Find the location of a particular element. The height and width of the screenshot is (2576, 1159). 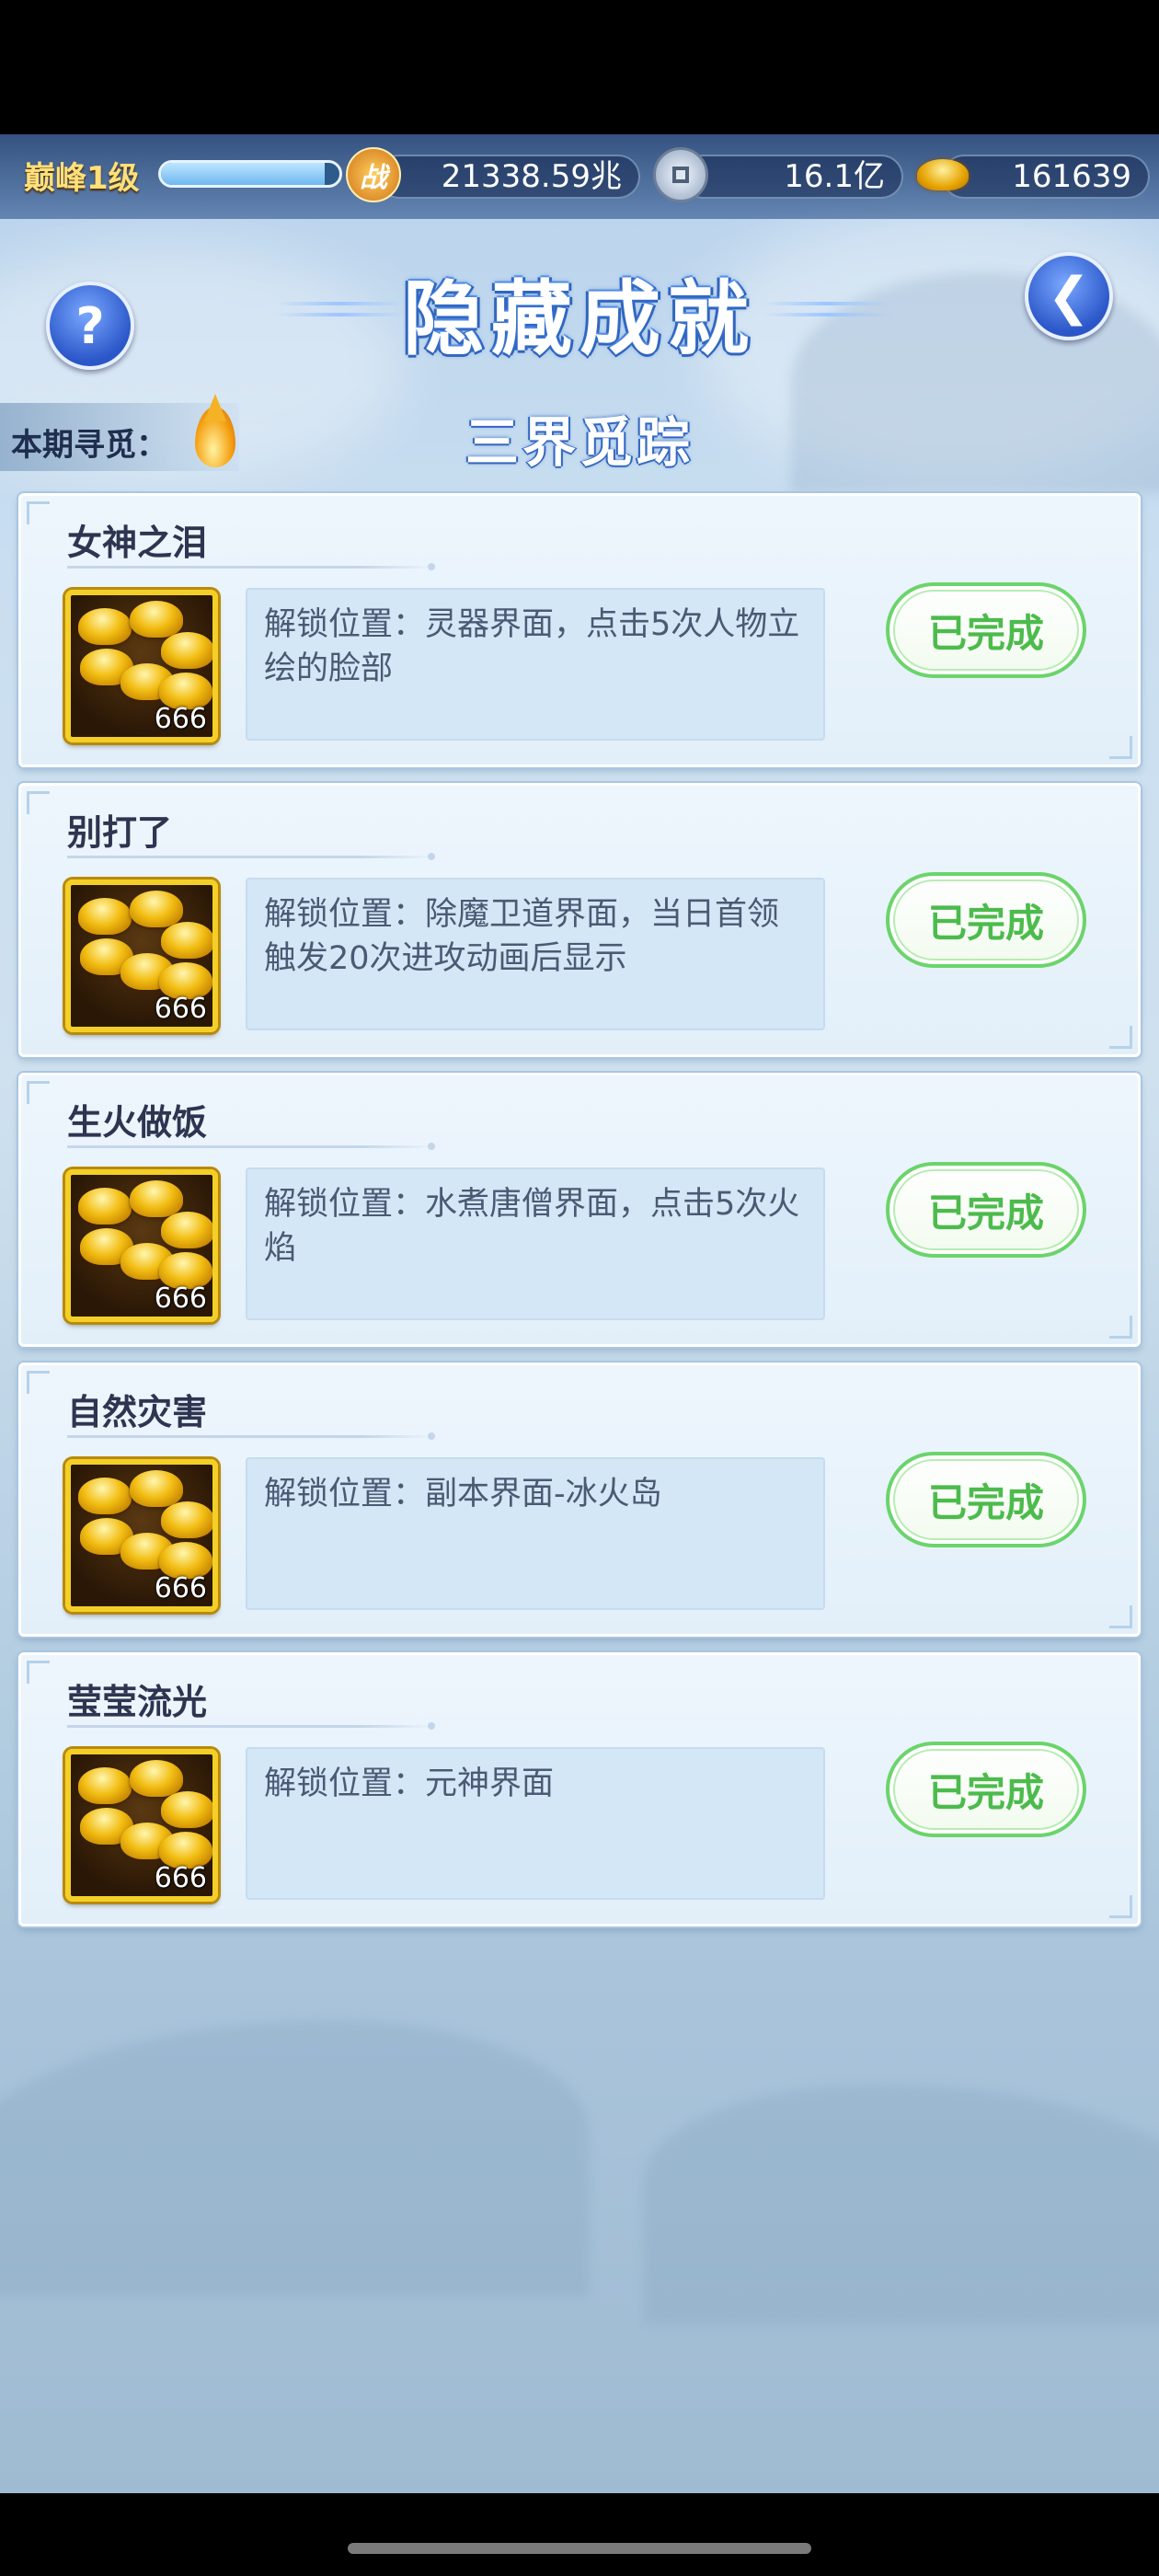

coin-display: 16.1亿 is located at coordinates (792, 177).